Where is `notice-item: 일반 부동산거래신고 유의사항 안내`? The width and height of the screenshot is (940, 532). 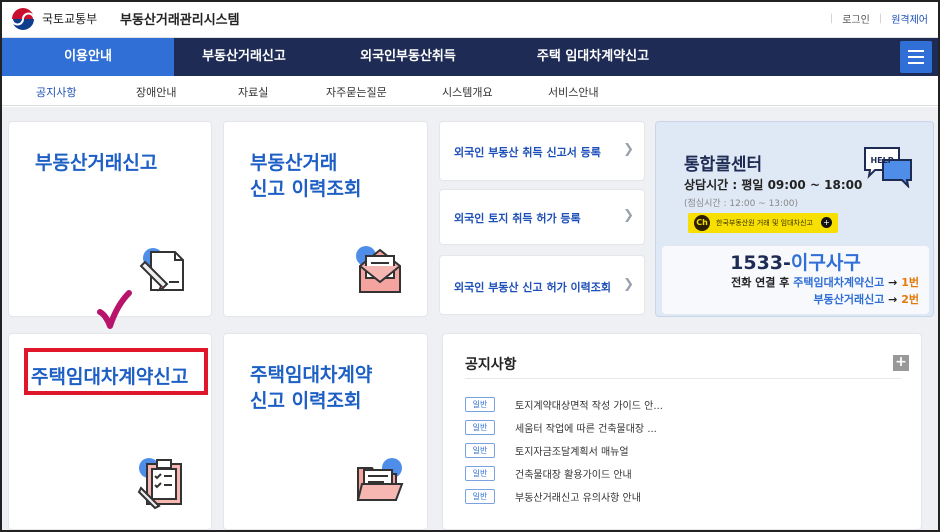
notice-item: 일반 부동산거래신고 유의사항 안내 is located at coordinates (553, 496).